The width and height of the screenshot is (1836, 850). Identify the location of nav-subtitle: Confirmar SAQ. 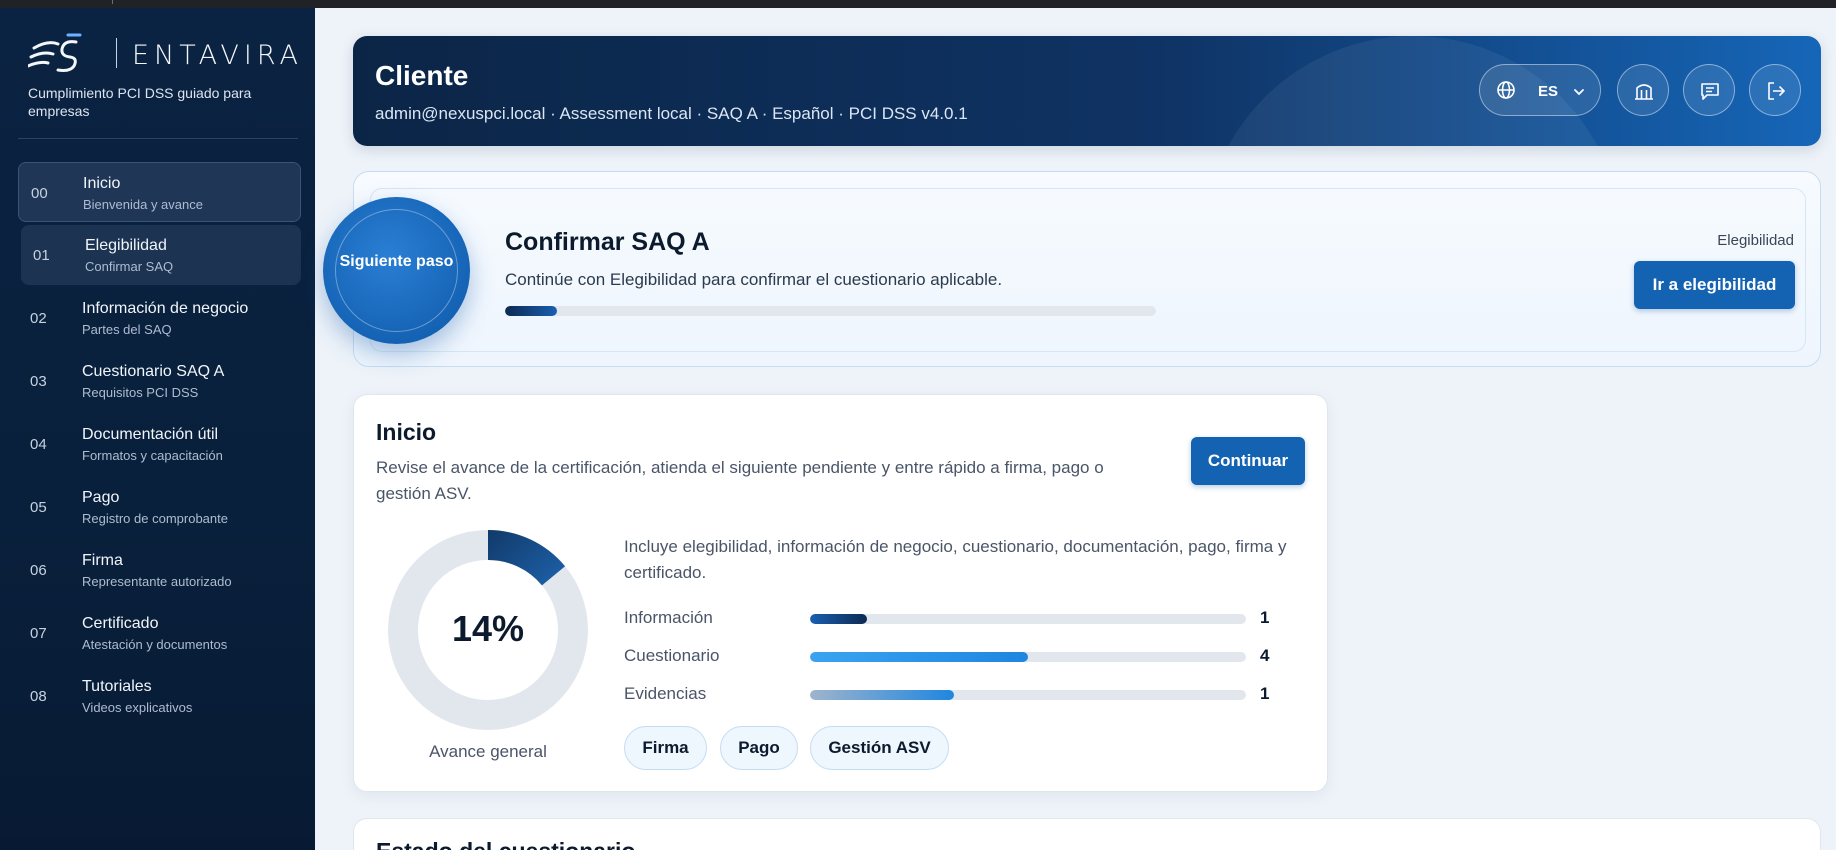
(129, 266).